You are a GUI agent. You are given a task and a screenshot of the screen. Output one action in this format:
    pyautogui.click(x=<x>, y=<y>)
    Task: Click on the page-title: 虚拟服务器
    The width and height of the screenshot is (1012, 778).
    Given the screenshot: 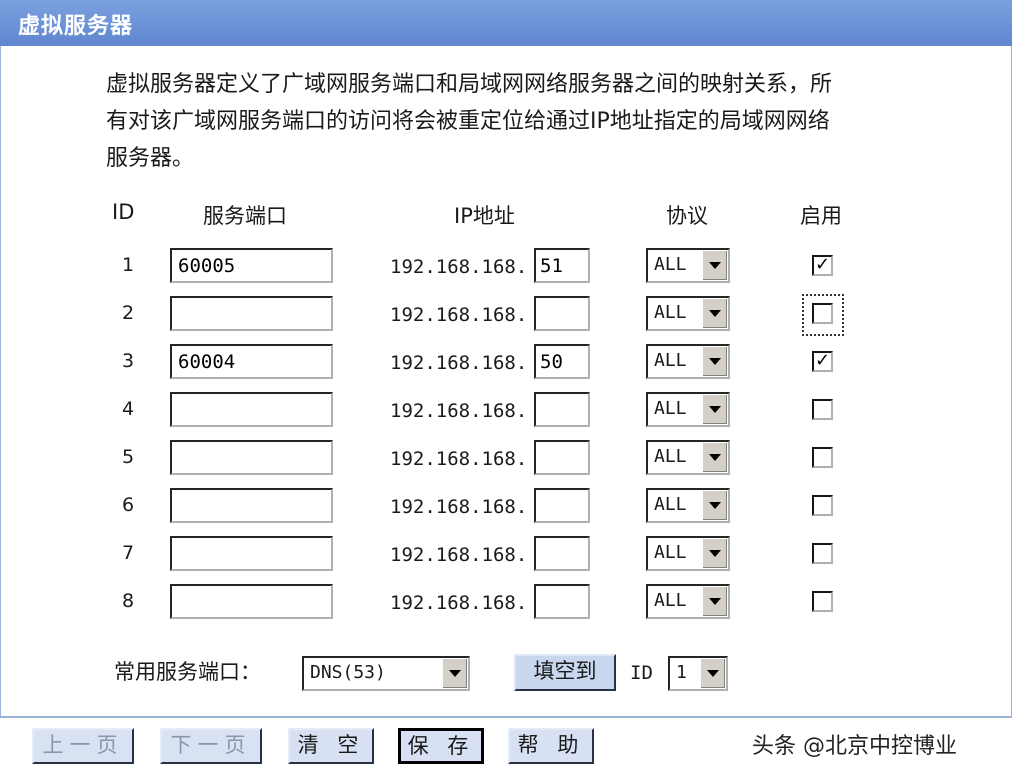 What is the action you would take?
    pyautogui.click(x=76, y=26)
    